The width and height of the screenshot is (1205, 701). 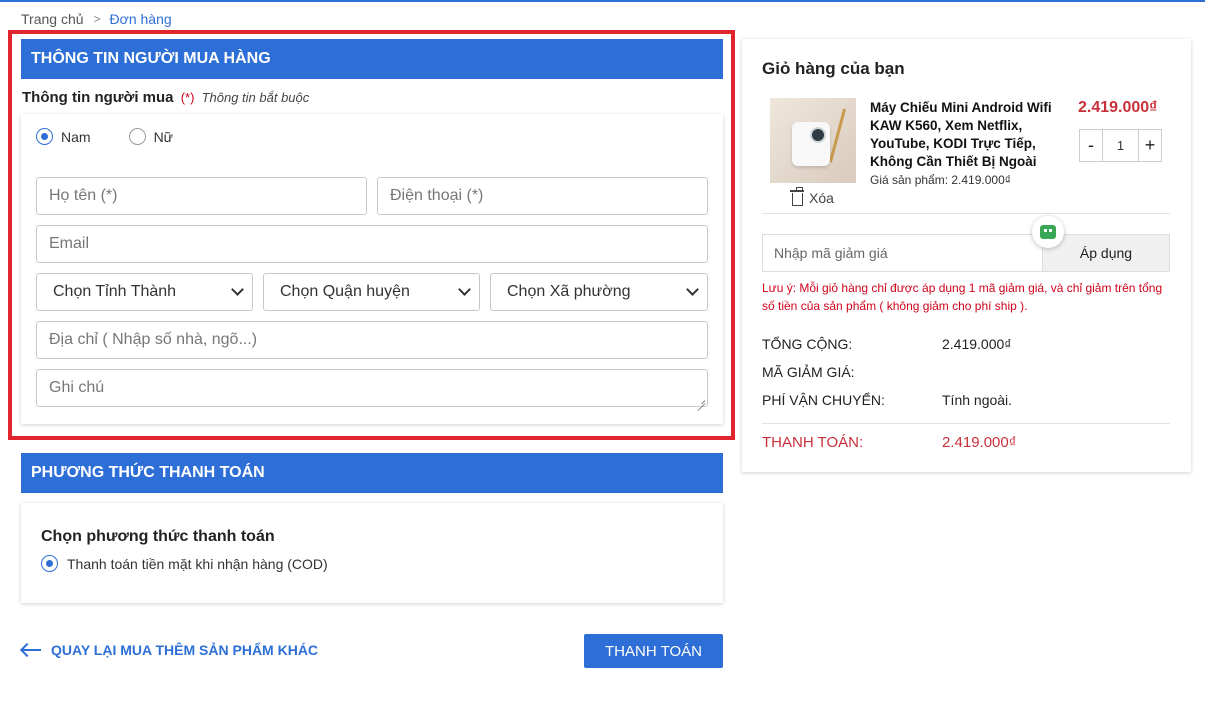 What do you see at coordinates (76, 136) in the screenshot?
I see `gender-male-label: Nam` at bounding box center [76, 136].